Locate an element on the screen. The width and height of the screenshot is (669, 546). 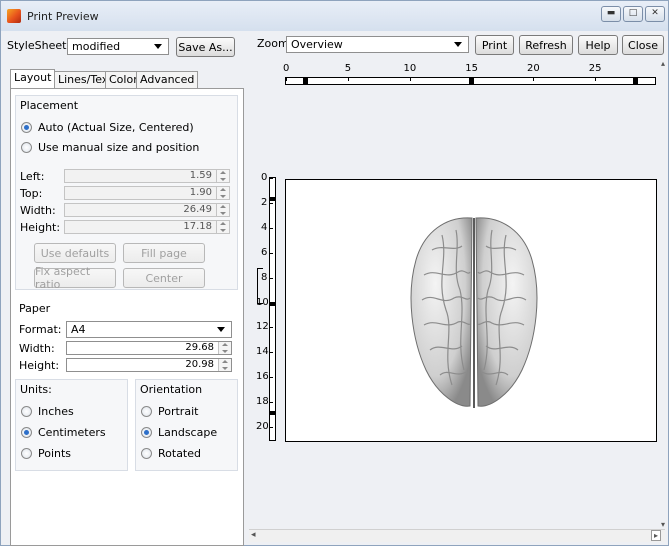
left-field: 1.59 is located at coordinates (147, 176).